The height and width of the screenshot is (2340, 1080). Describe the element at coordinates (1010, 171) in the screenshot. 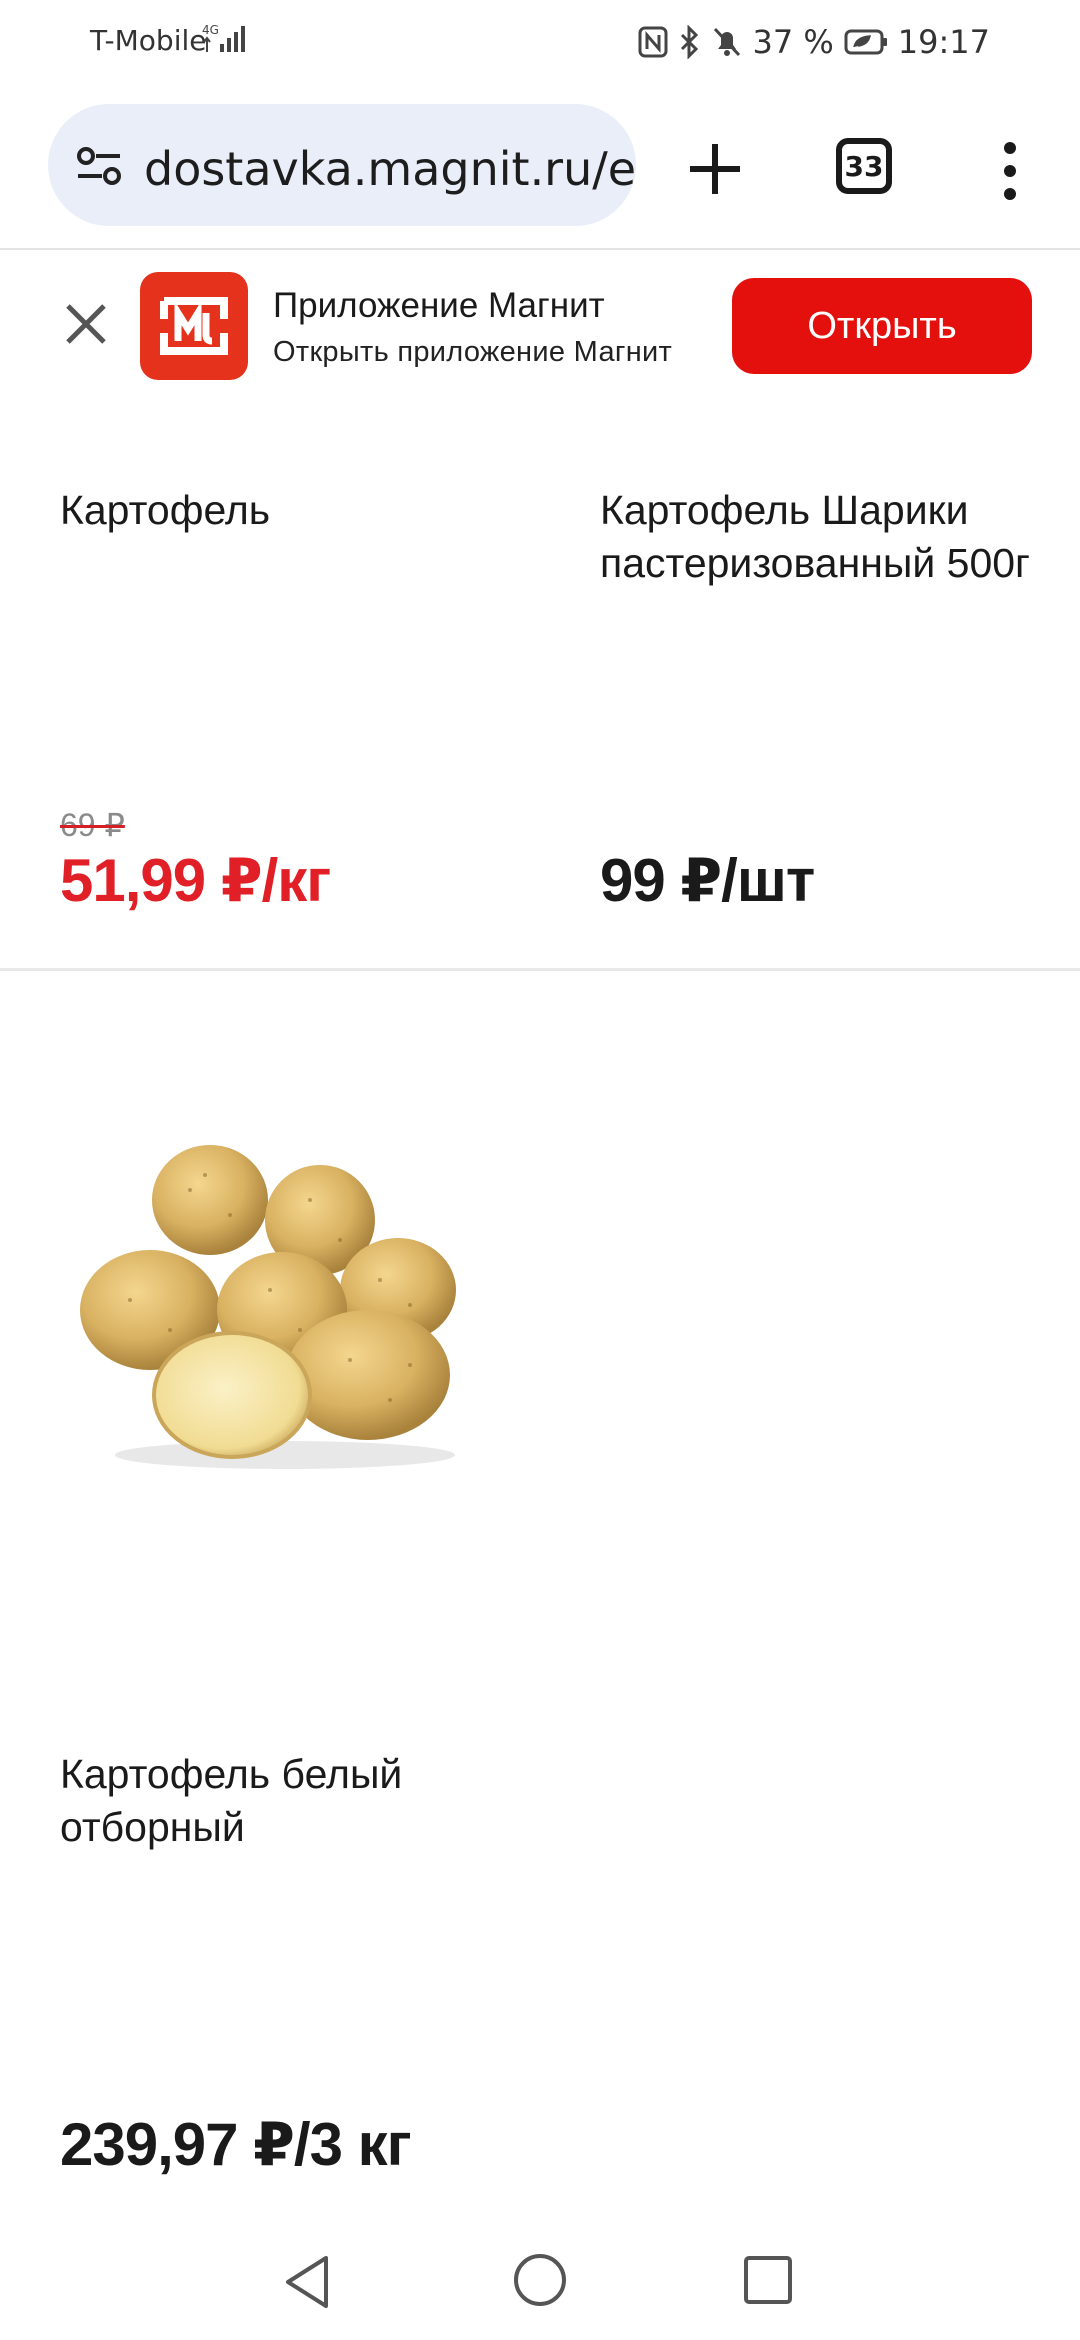

I see `more-vert-icon` at that location.